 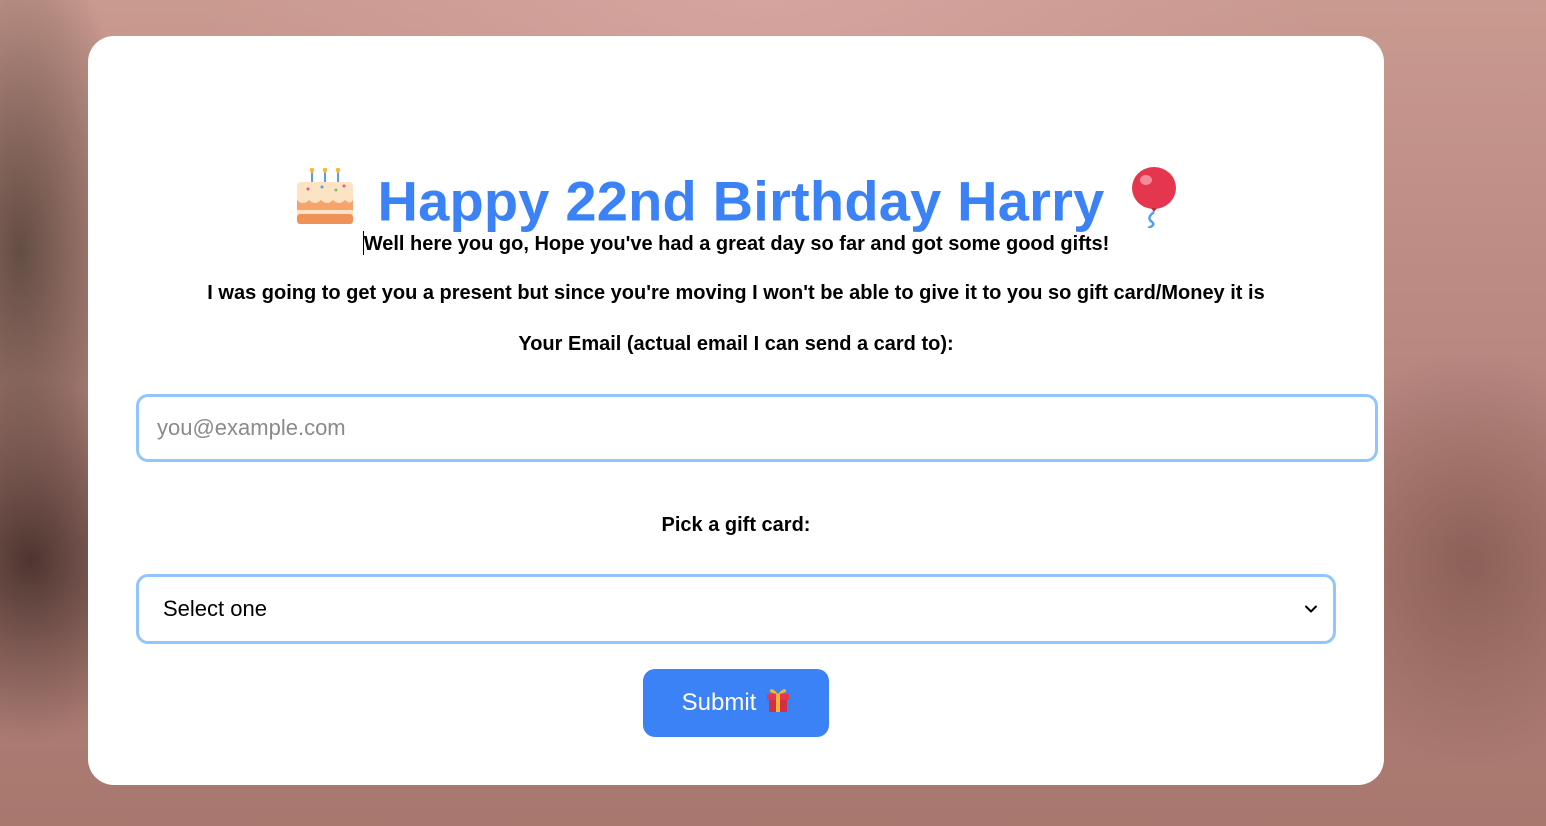 What do you see at coordinates (325, 201) in the screenshot?
I see `cake-icon` at bounding box center [325, 201].